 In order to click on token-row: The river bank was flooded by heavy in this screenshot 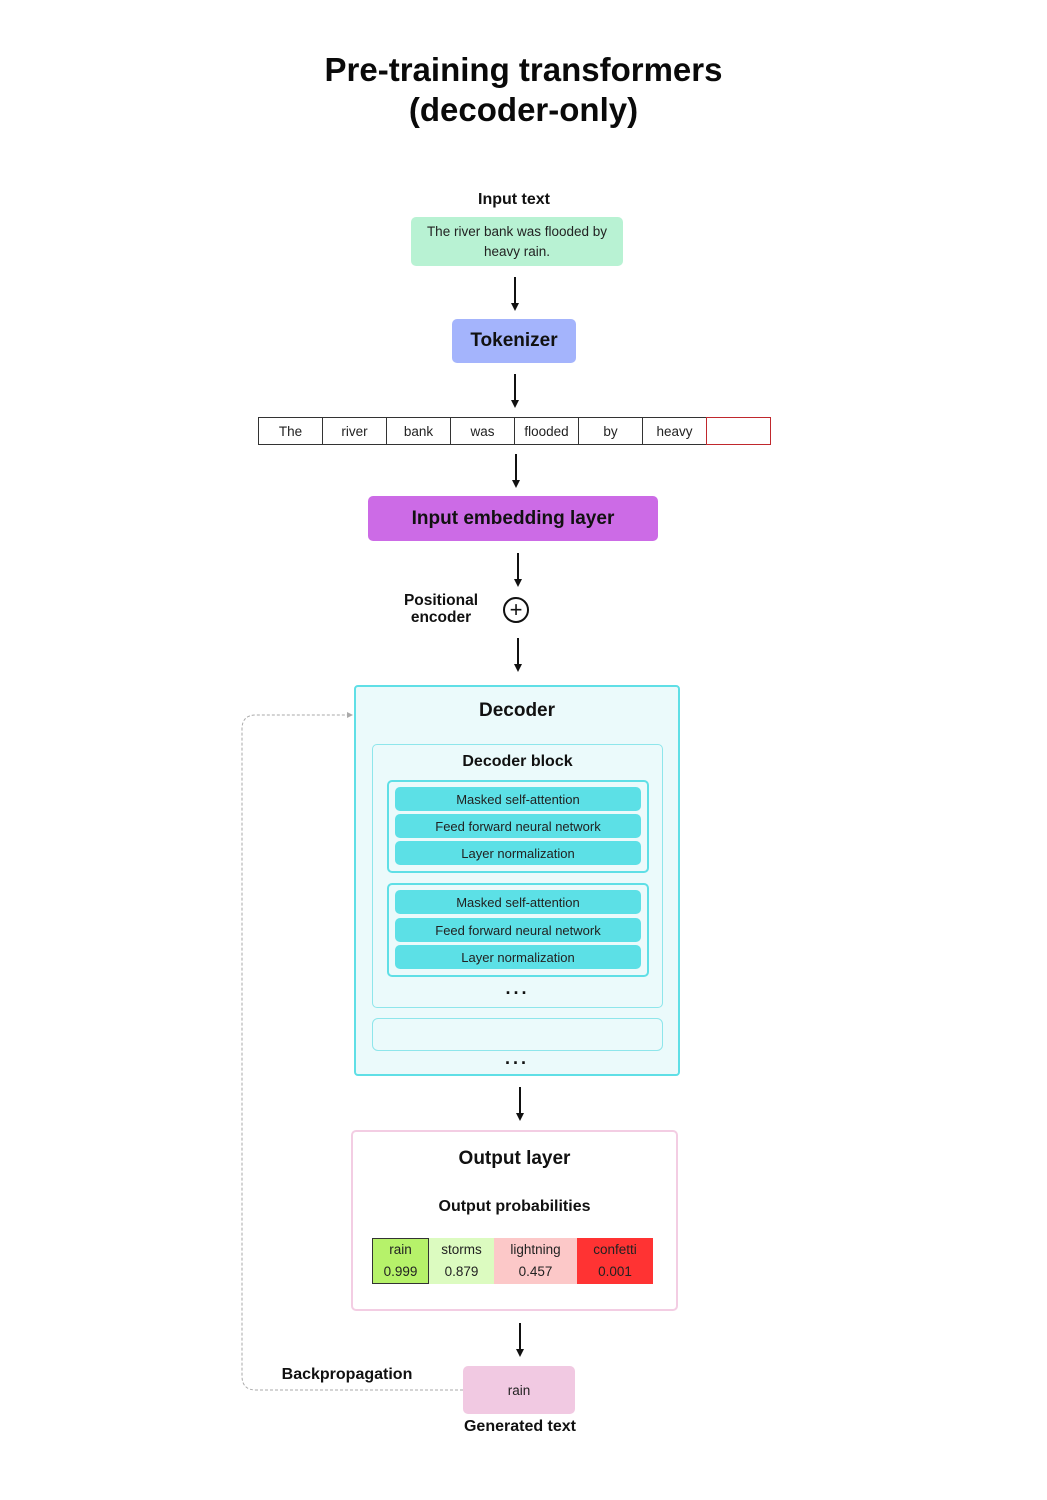, I will do `click(514, 431)`.